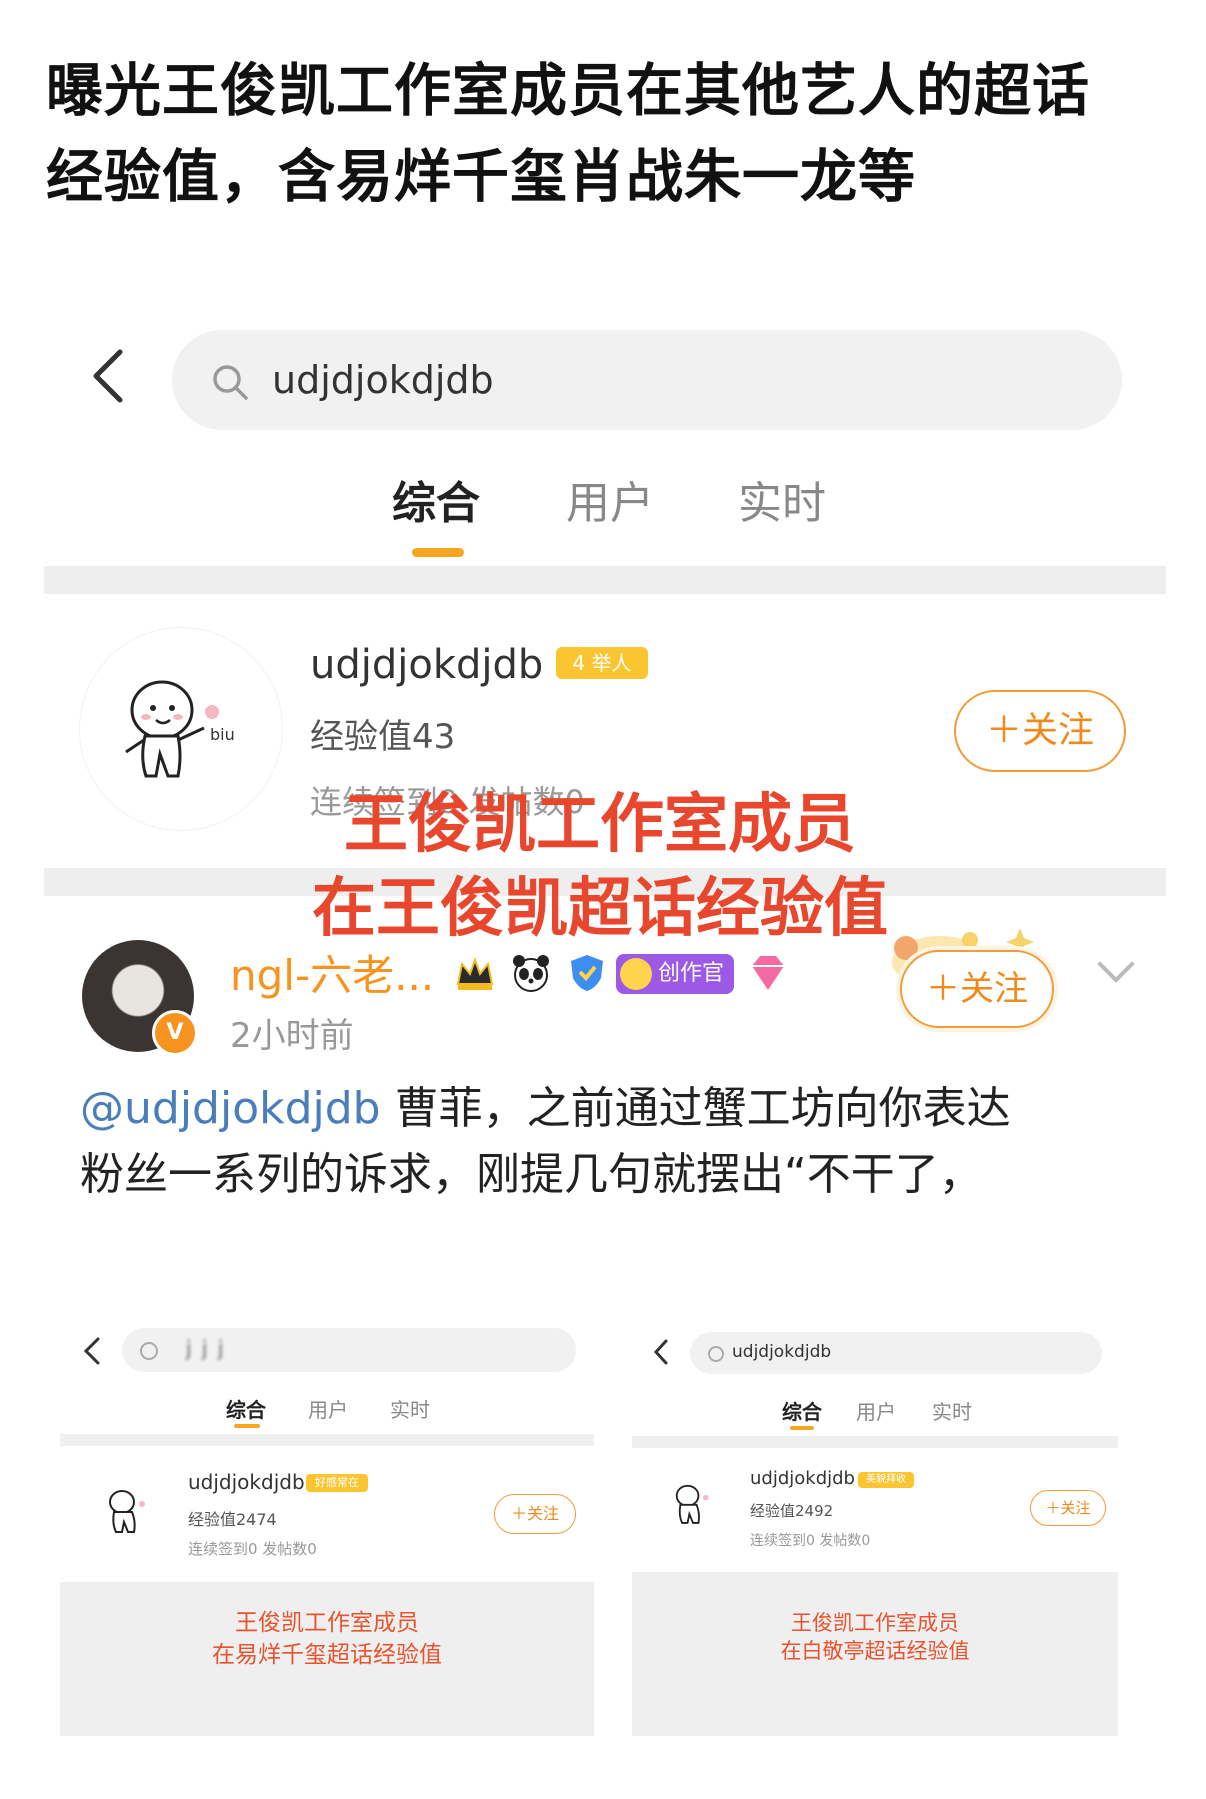 The image size is (1206, 1799). Describe the element at coordinates (230, 382) in the screenshot. I see `search-icon` at that location.